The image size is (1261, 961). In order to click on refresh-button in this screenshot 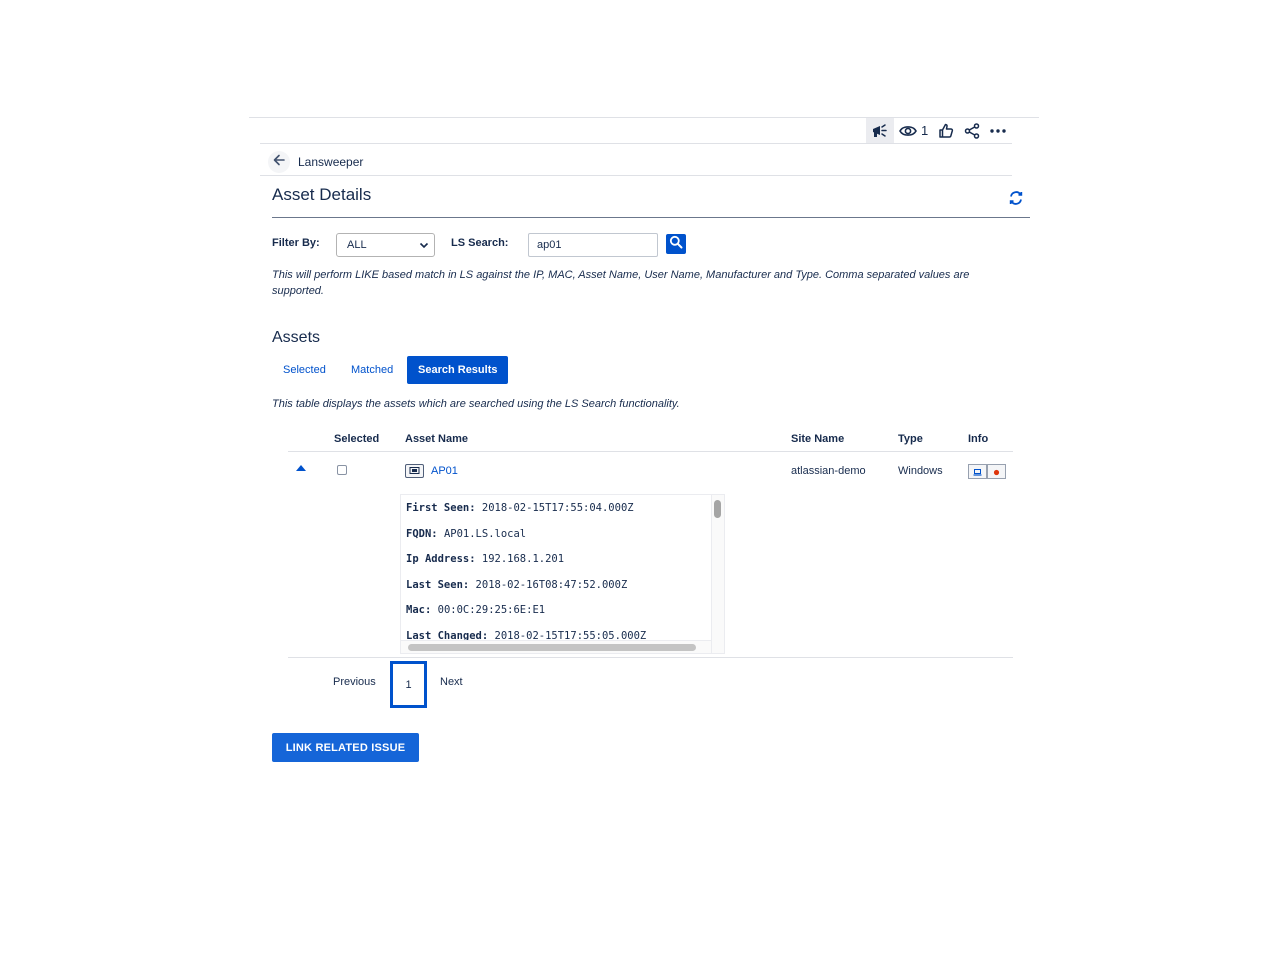, I will do `click(1016, 198)`.